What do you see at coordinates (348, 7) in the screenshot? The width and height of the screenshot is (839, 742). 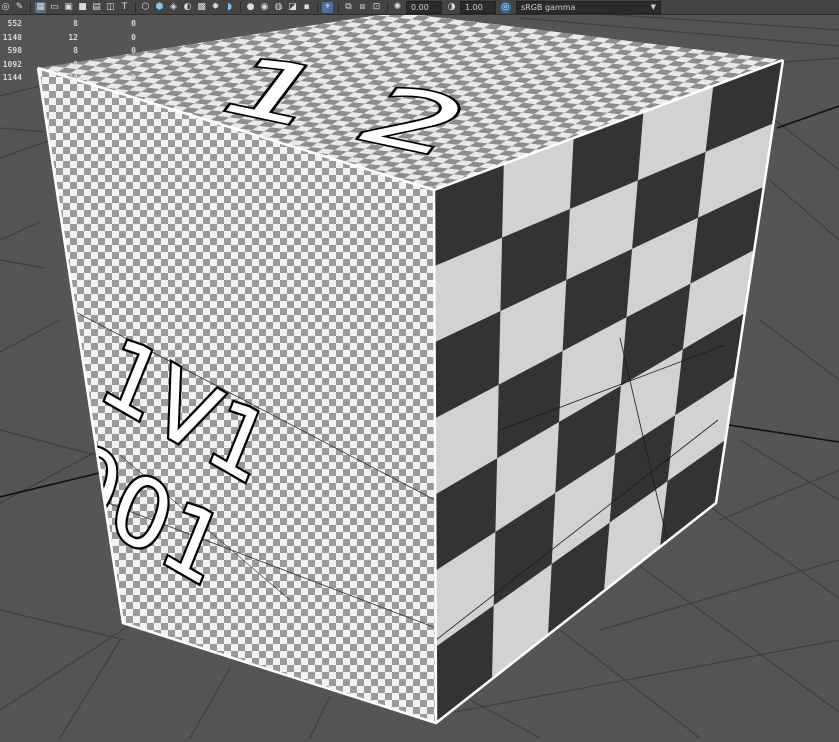 I see `xray-joints-icon: ⧉` at bounding box center [348, 7].